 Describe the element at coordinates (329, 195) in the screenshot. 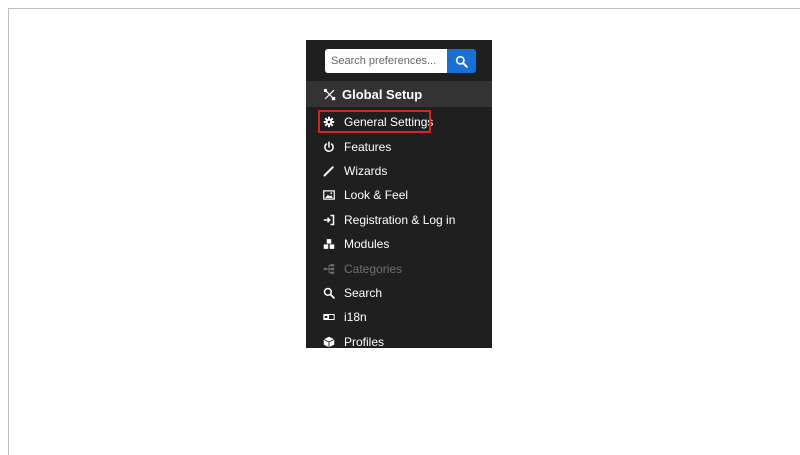

I see `image-icon` at that location.